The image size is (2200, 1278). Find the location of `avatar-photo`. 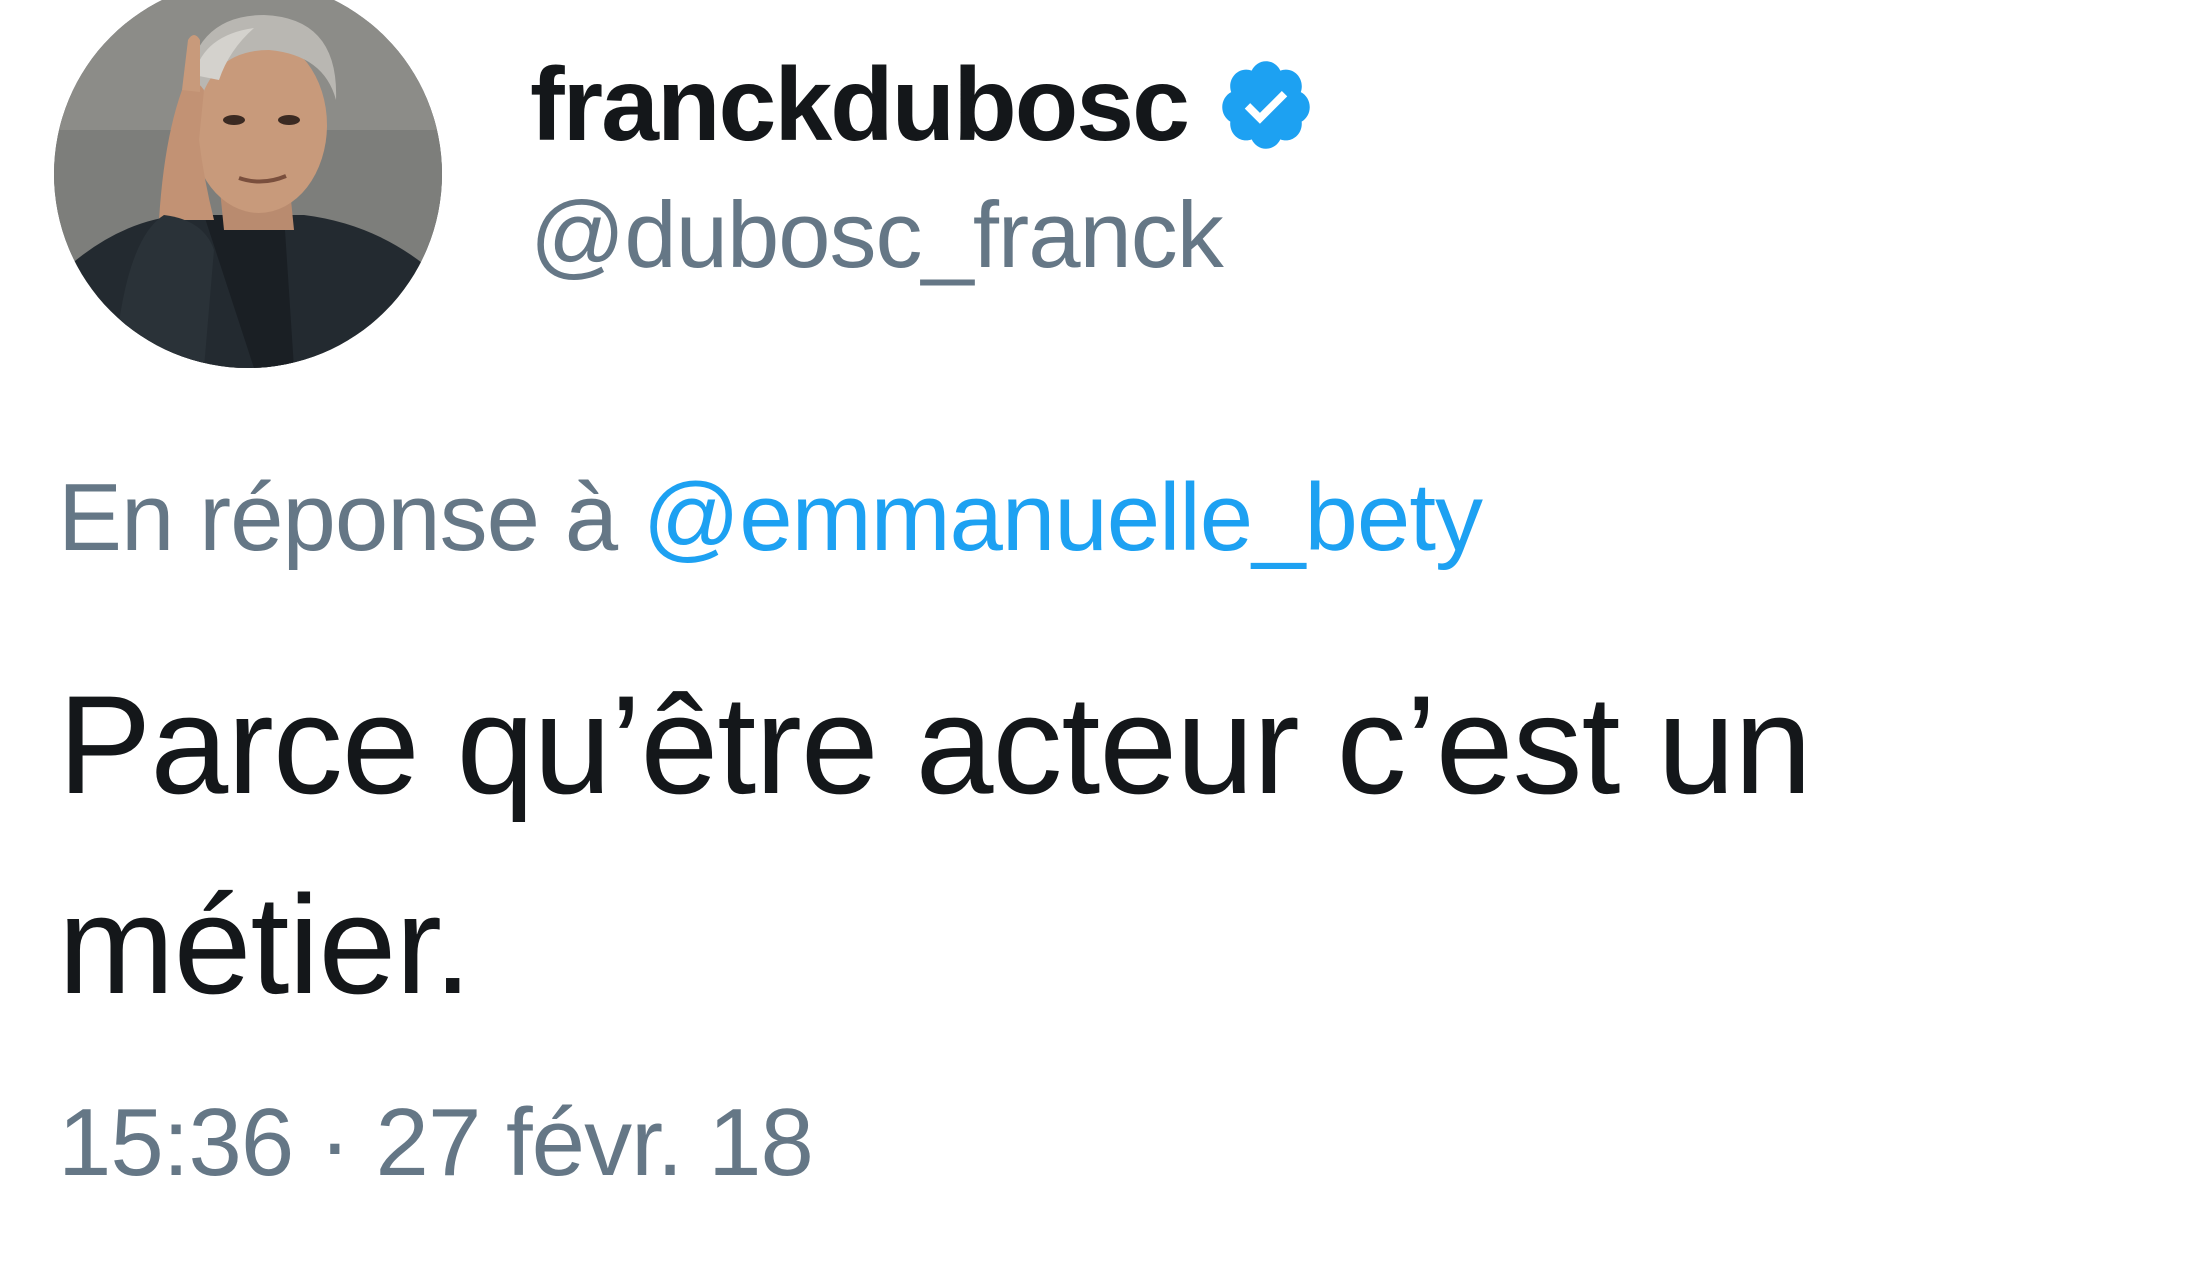

avatar-photo is located at coordinates (248, 184).